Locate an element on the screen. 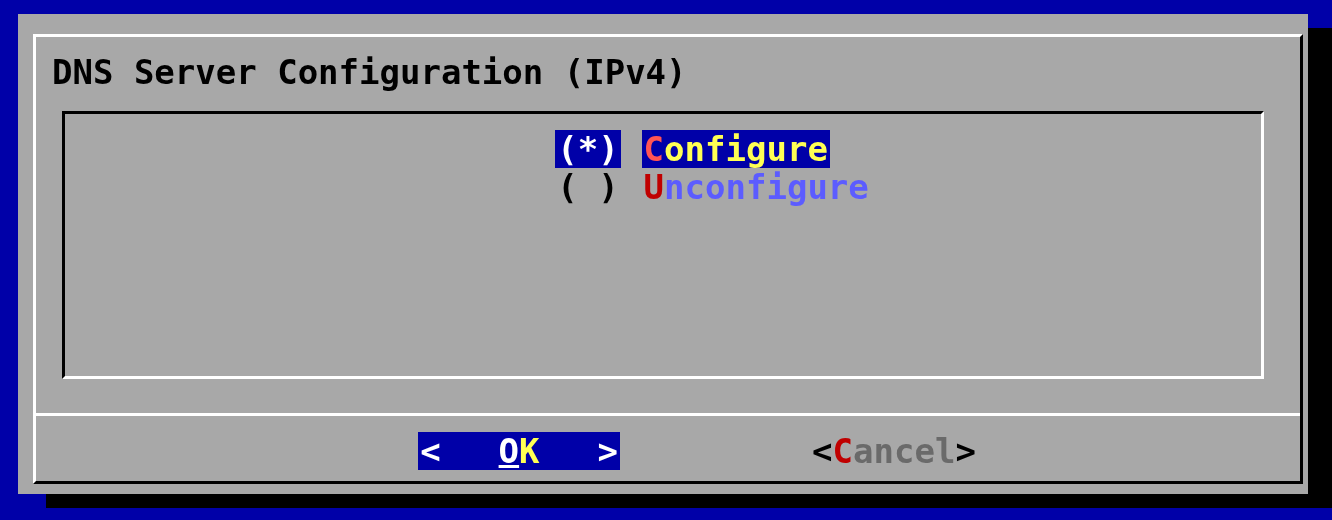  dialog-button: <Cancel> is located at coordinates (894, 451).